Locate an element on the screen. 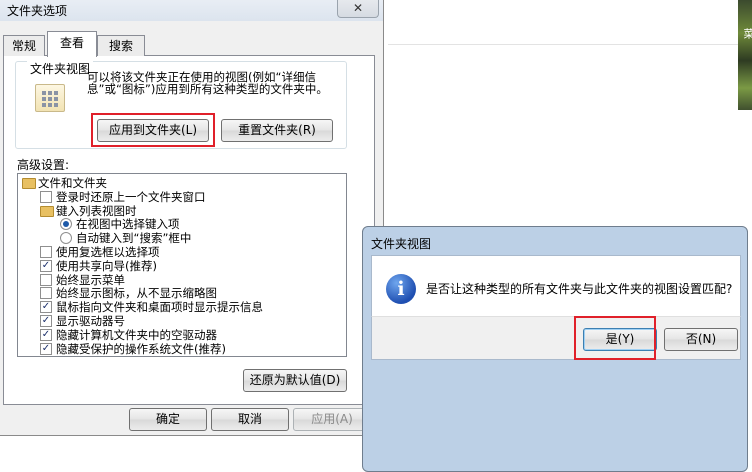  option-label: 始终显示菜单 is located at coordinates (90, 279).